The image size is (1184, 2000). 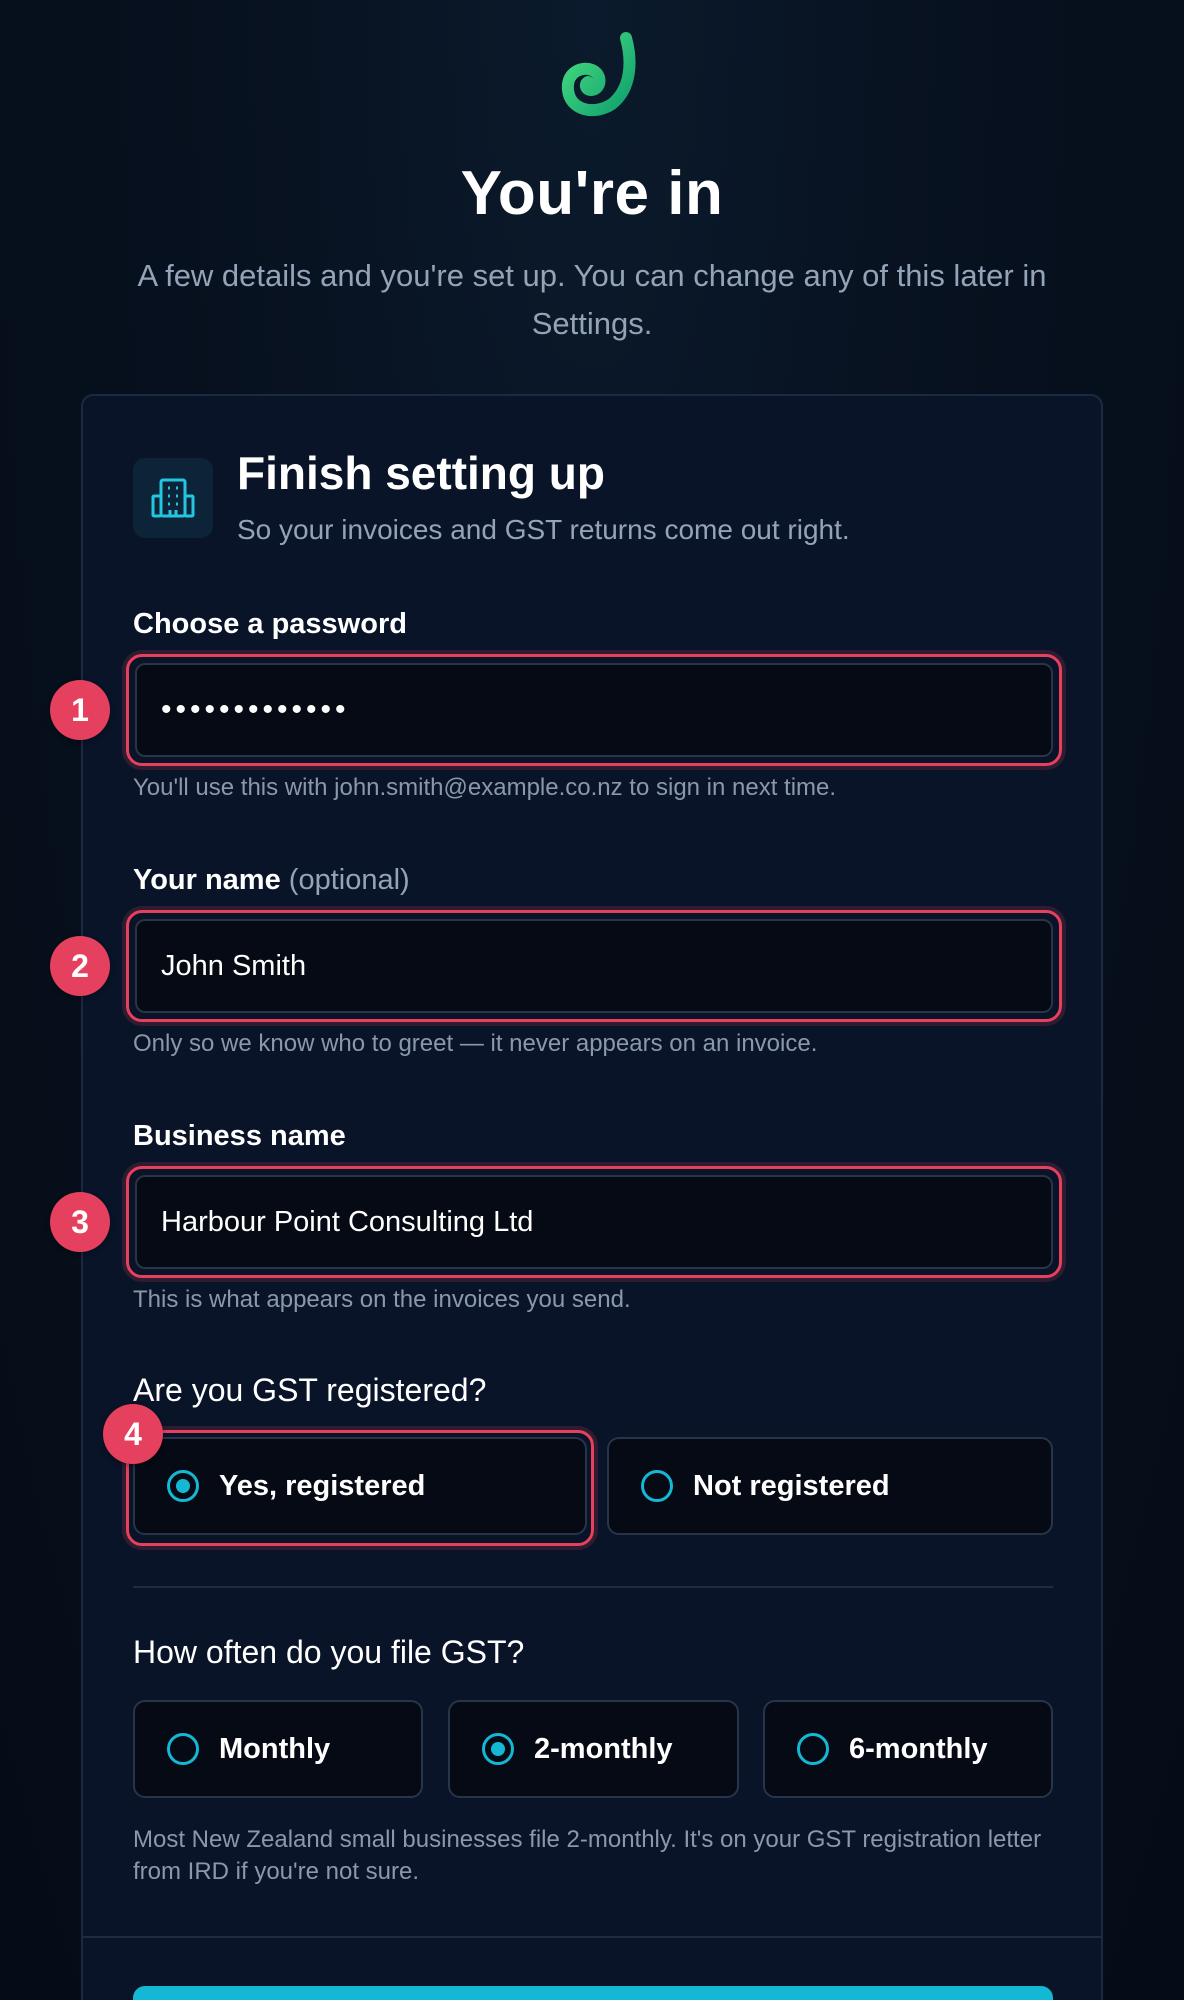 I want to click on gst-6-monthly-label: 6-monthly, so click(x=918, y=1748).